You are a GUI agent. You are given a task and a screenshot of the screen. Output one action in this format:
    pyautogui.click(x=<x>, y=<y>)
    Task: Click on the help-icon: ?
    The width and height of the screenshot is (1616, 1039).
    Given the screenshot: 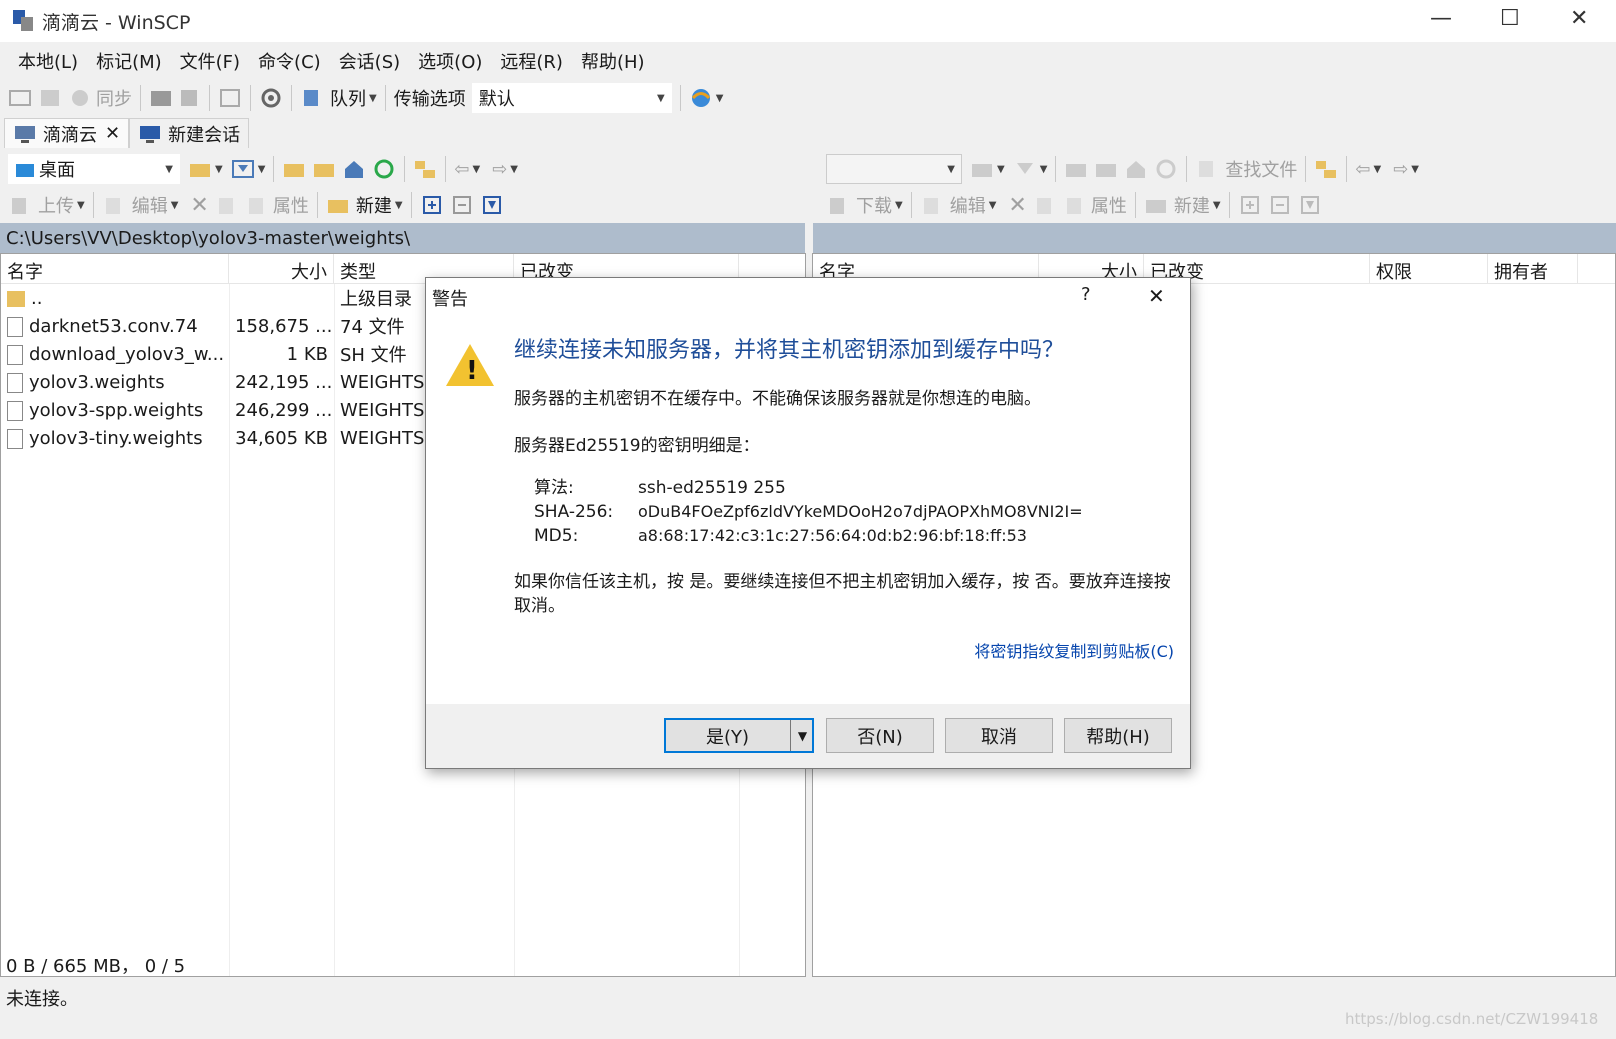 What is the action you would take?
    pyautogui.click(x=1086, y=294)
    